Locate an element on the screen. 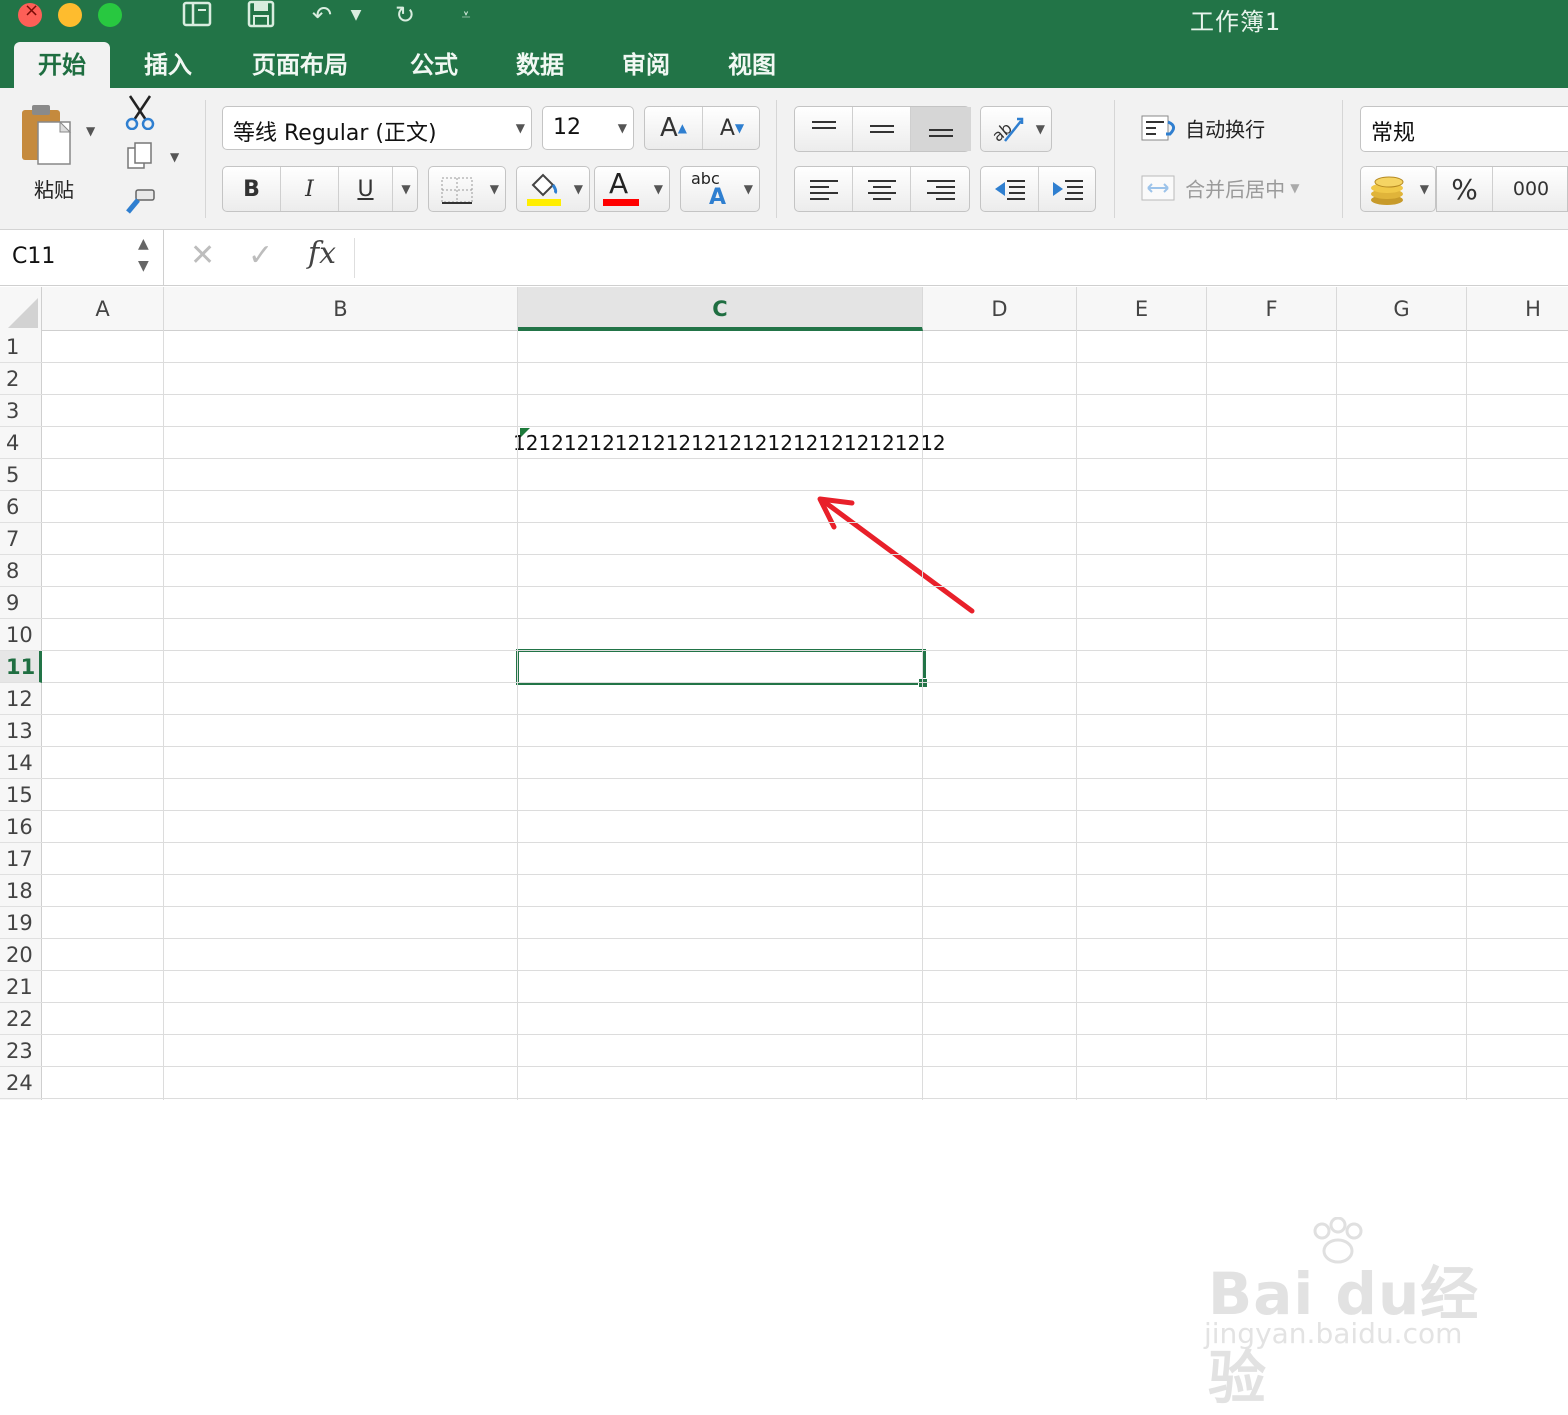 Image resolution: width=1568 pixels, height=1415 pixels. orientation-button: ab ▼ is located at coordinates (1016, 129).